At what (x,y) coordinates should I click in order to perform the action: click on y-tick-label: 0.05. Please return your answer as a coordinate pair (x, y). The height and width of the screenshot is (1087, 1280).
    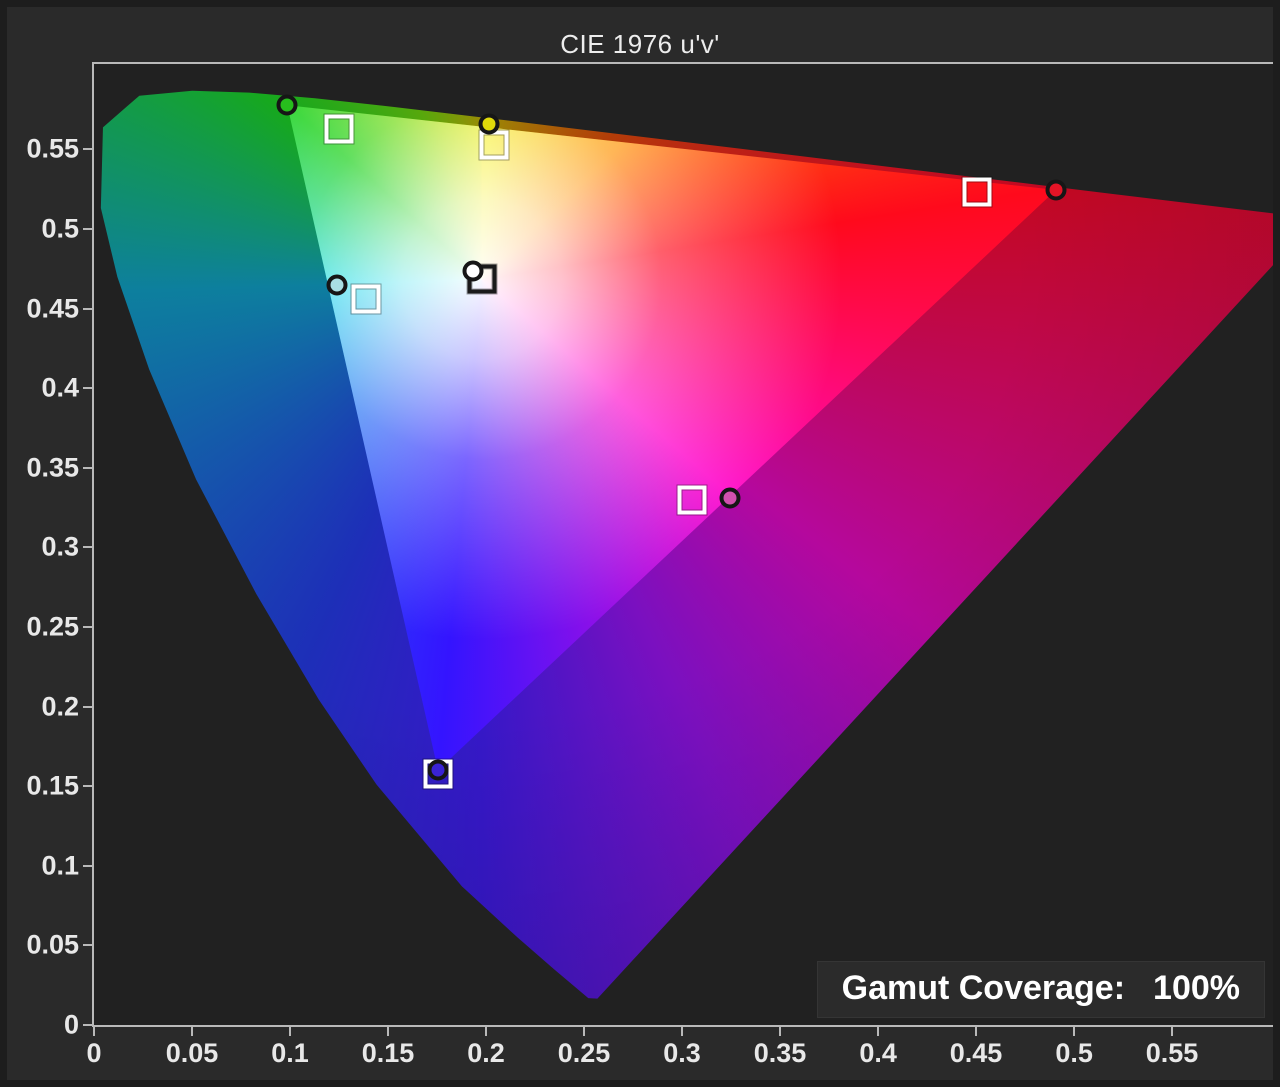
    Looking at the image, I should click on (52, 944).